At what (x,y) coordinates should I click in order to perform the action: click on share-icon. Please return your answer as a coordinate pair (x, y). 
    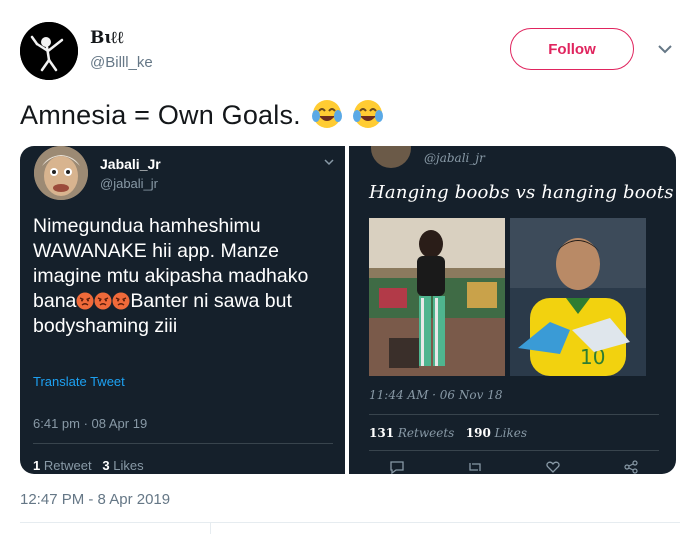
    Looking at the image, I should click on (631, 467).